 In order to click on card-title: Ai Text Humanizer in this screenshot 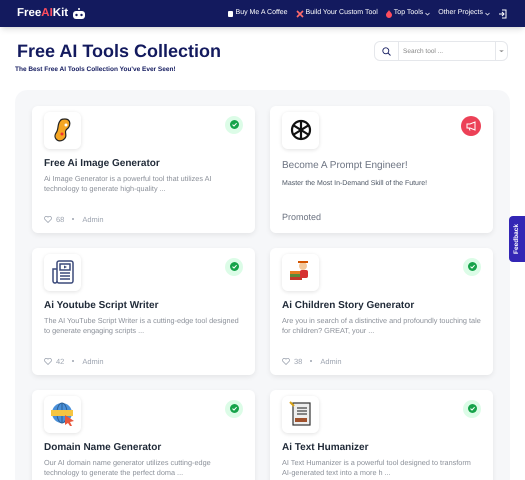, I will do `click(326, 447)`.